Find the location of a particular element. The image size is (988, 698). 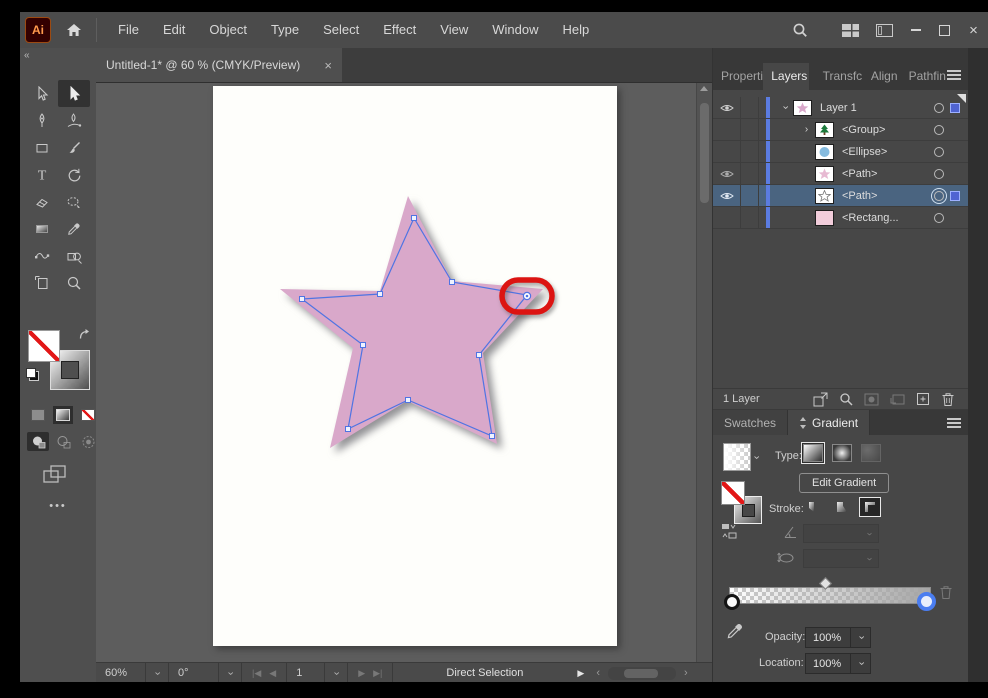

gradient-stop-right-selected is located at coordinates (926, 601).